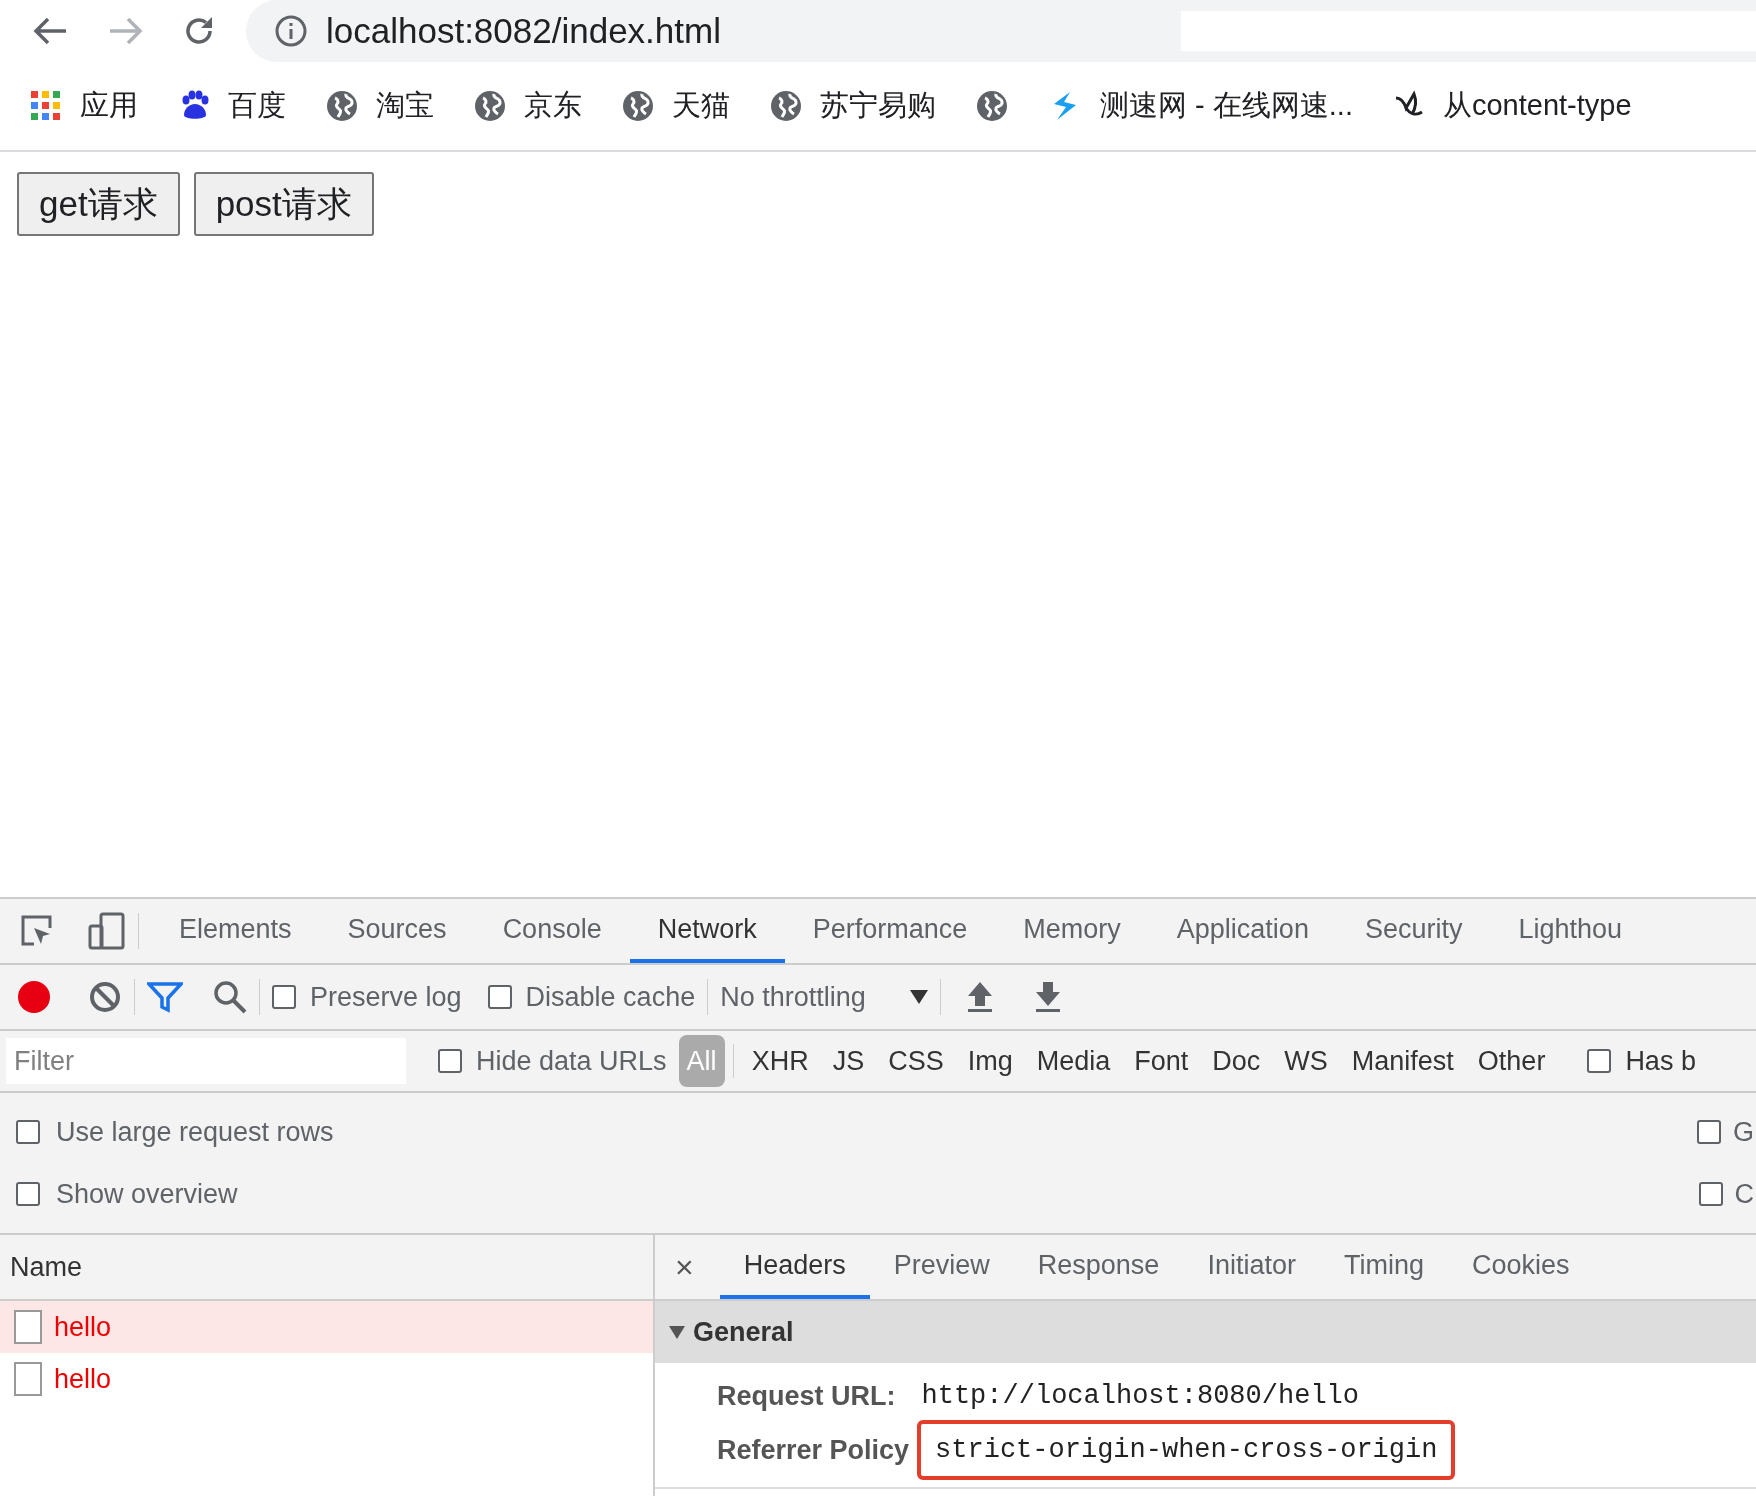 The image size is (1756, 1496). I want to click on devtools-tab: Network, so click(707, 931).